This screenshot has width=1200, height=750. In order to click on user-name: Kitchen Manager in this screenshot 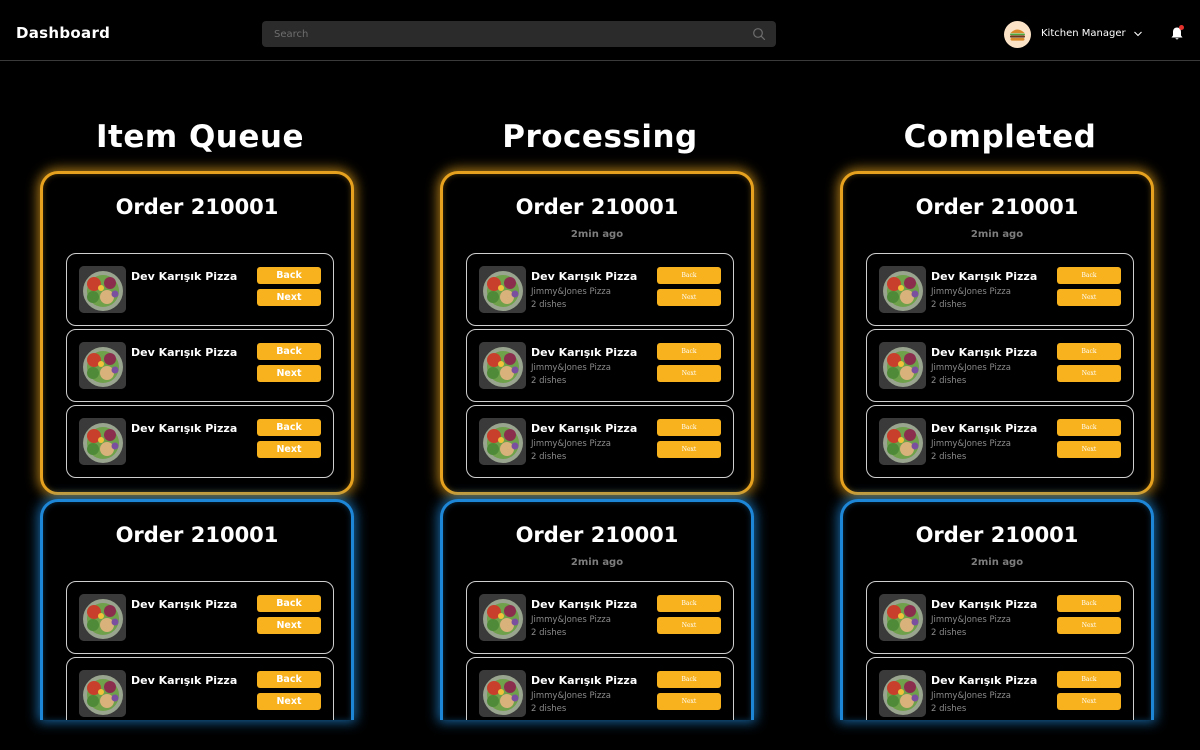, I will do `click(1083, 33)`.